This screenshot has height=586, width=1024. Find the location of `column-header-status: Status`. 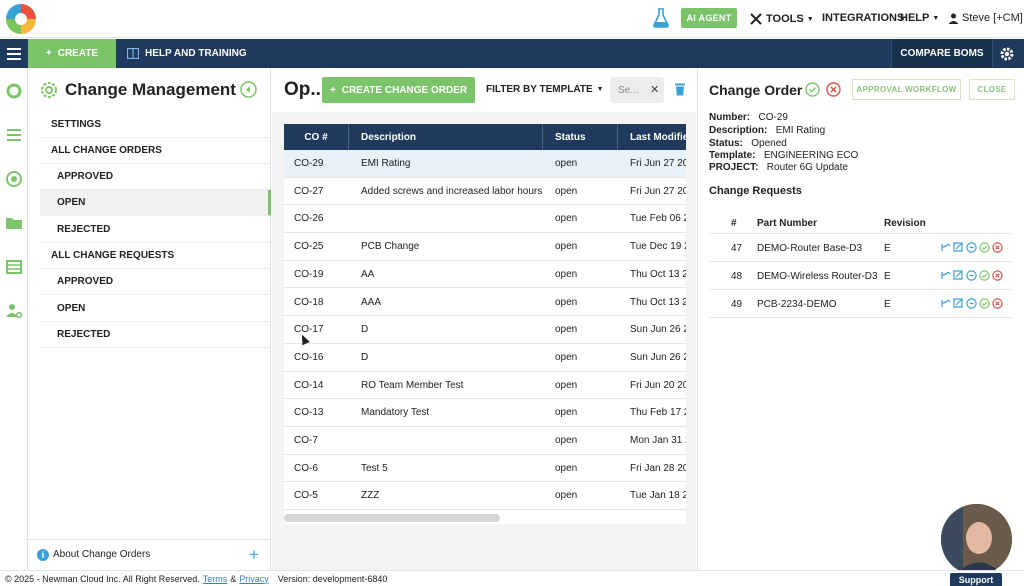

column-header-status: Status is located at coordinates (580, 137).